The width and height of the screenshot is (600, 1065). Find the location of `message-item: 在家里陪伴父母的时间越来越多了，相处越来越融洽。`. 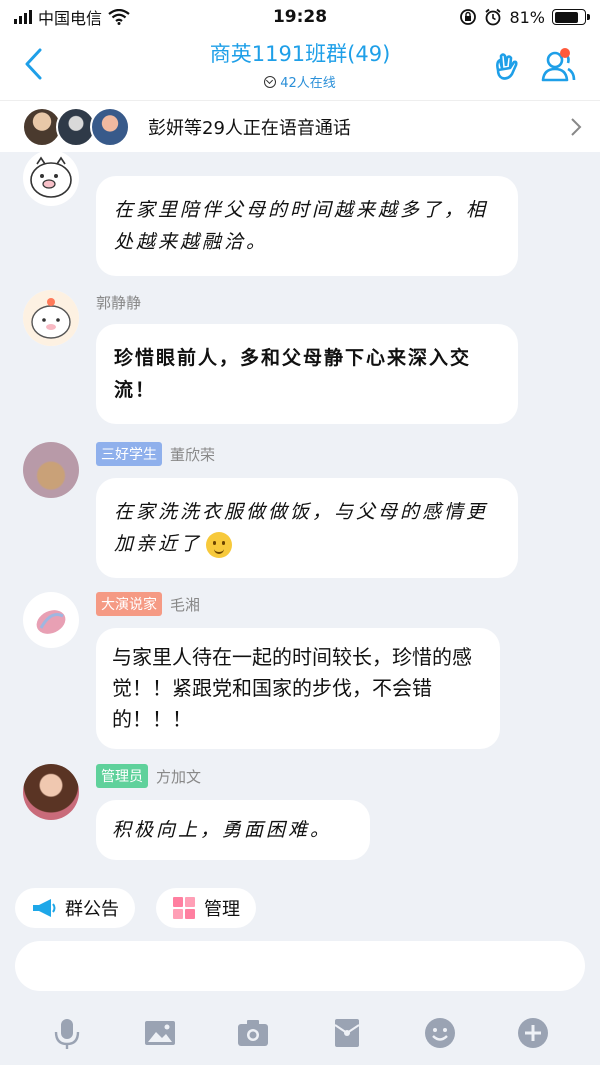

message-item: 在家里陪伴父母的时间越来越多了，相处越来越融洽。 is located at coordinates (300, 214).